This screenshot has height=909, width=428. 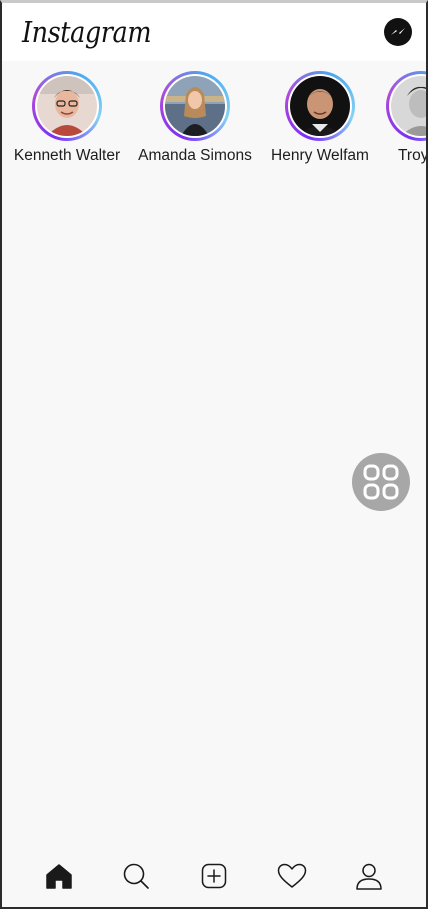 I want to click on story-item: Troy C, so click(x=391, y=125).